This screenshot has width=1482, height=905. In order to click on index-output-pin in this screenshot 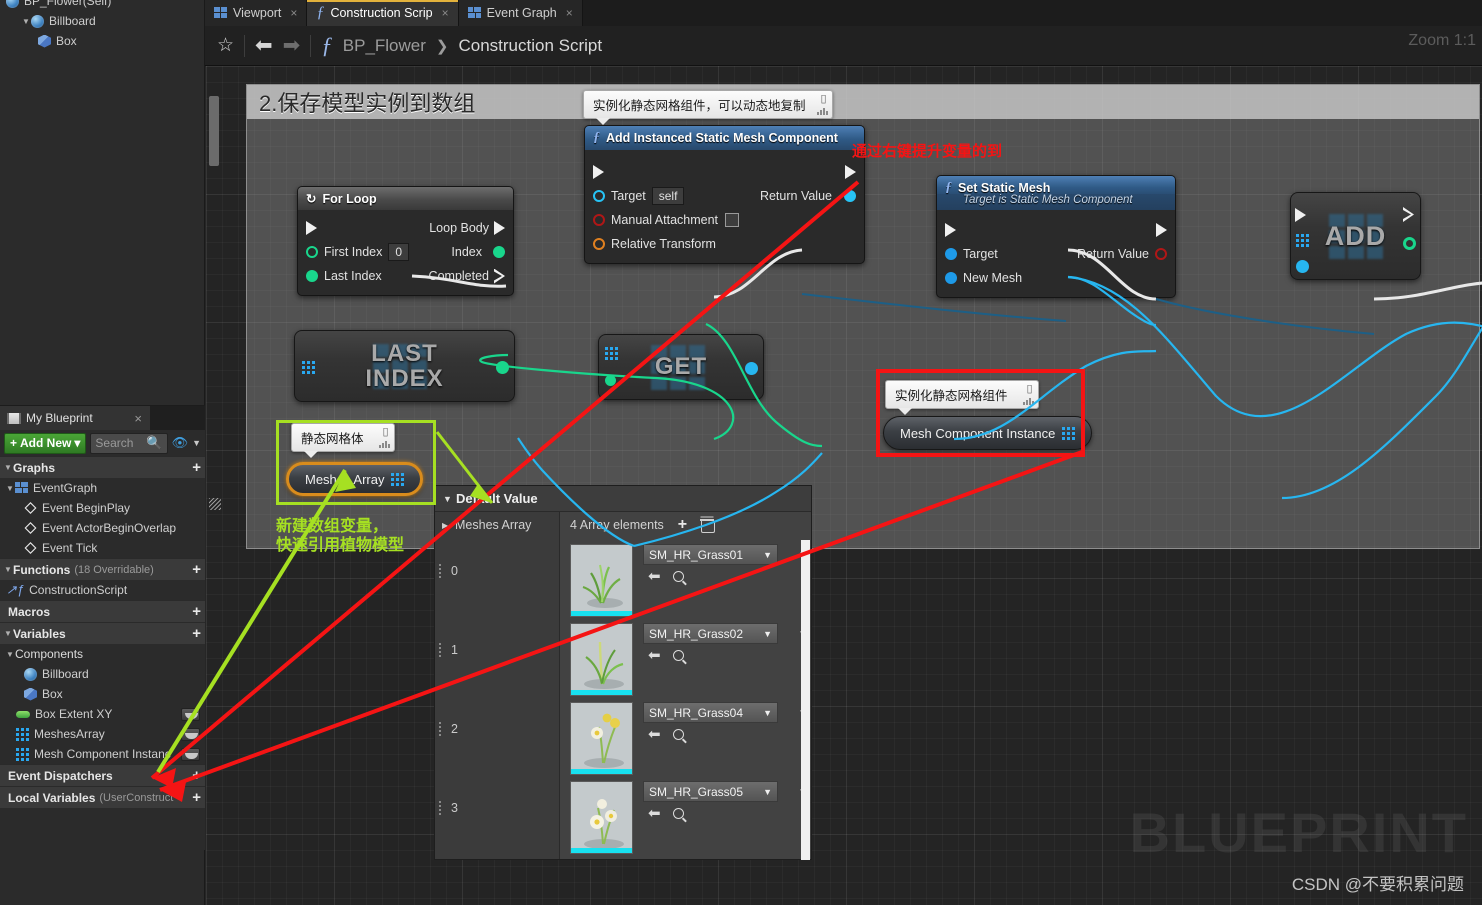, I will do `click(502, 367)`.